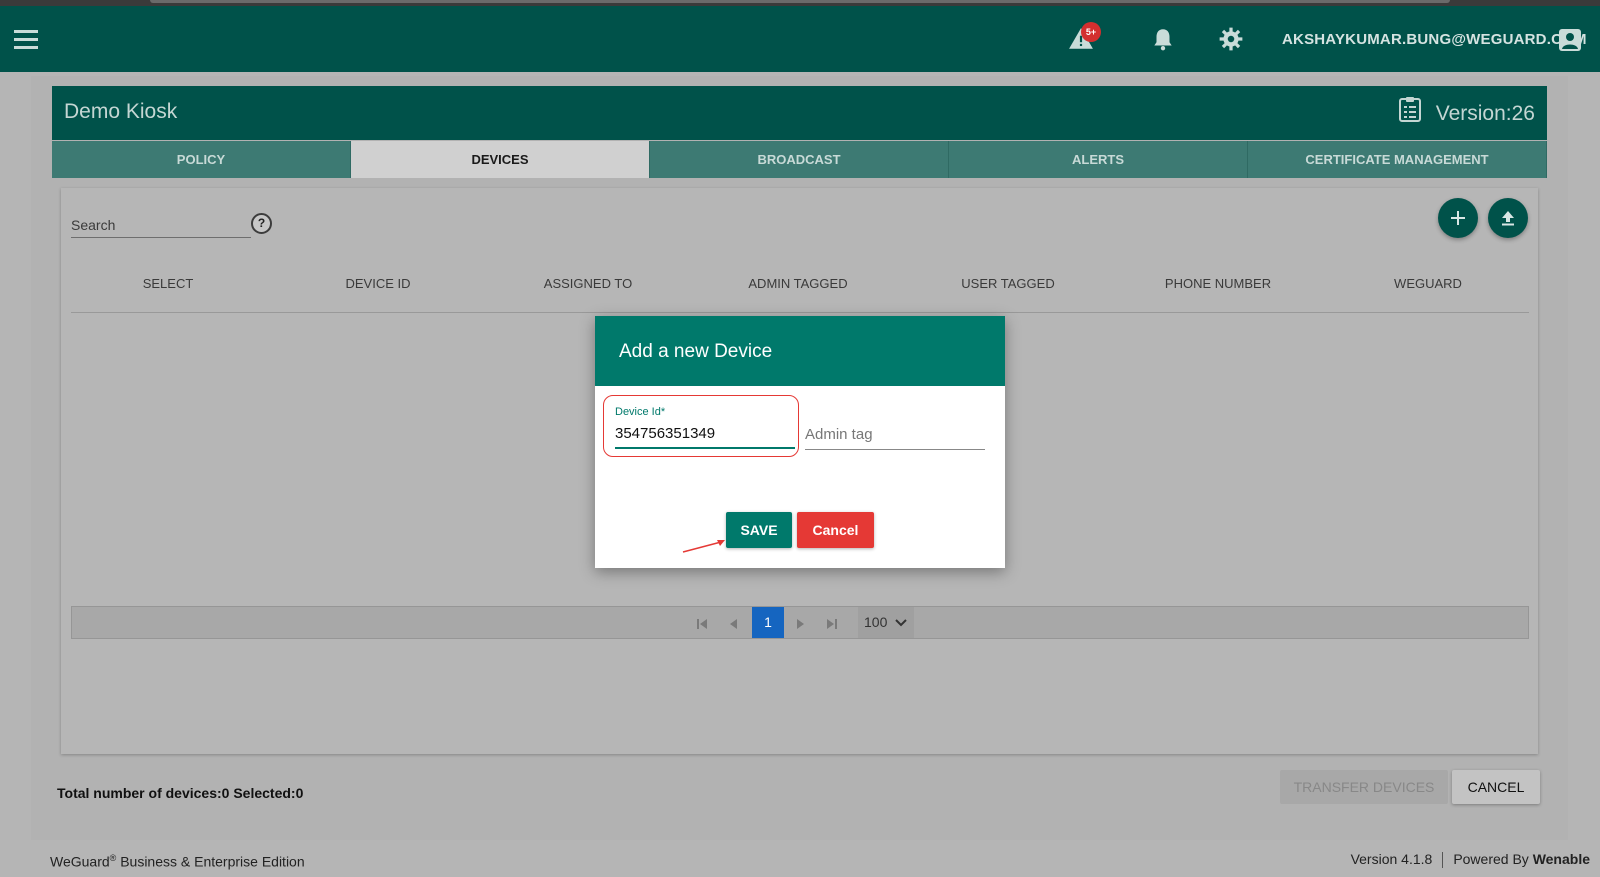 The width and height of the screenshot is (1600, 877). Describe the element at coordinates (378, 283) in the screenshot. I see `column-header-device-id: DEVICE ID` at that location.